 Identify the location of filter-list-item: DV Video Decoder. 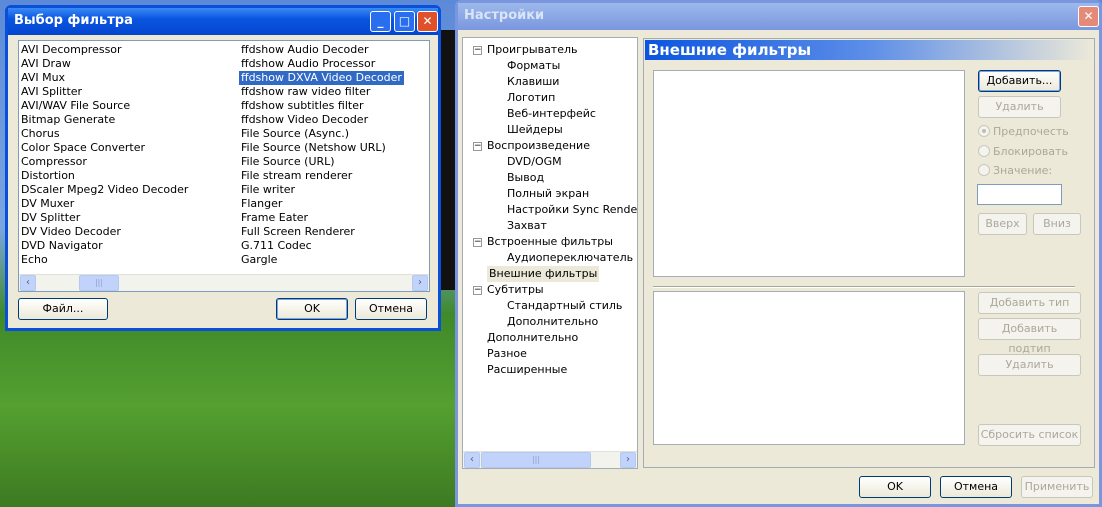
(71, 232).